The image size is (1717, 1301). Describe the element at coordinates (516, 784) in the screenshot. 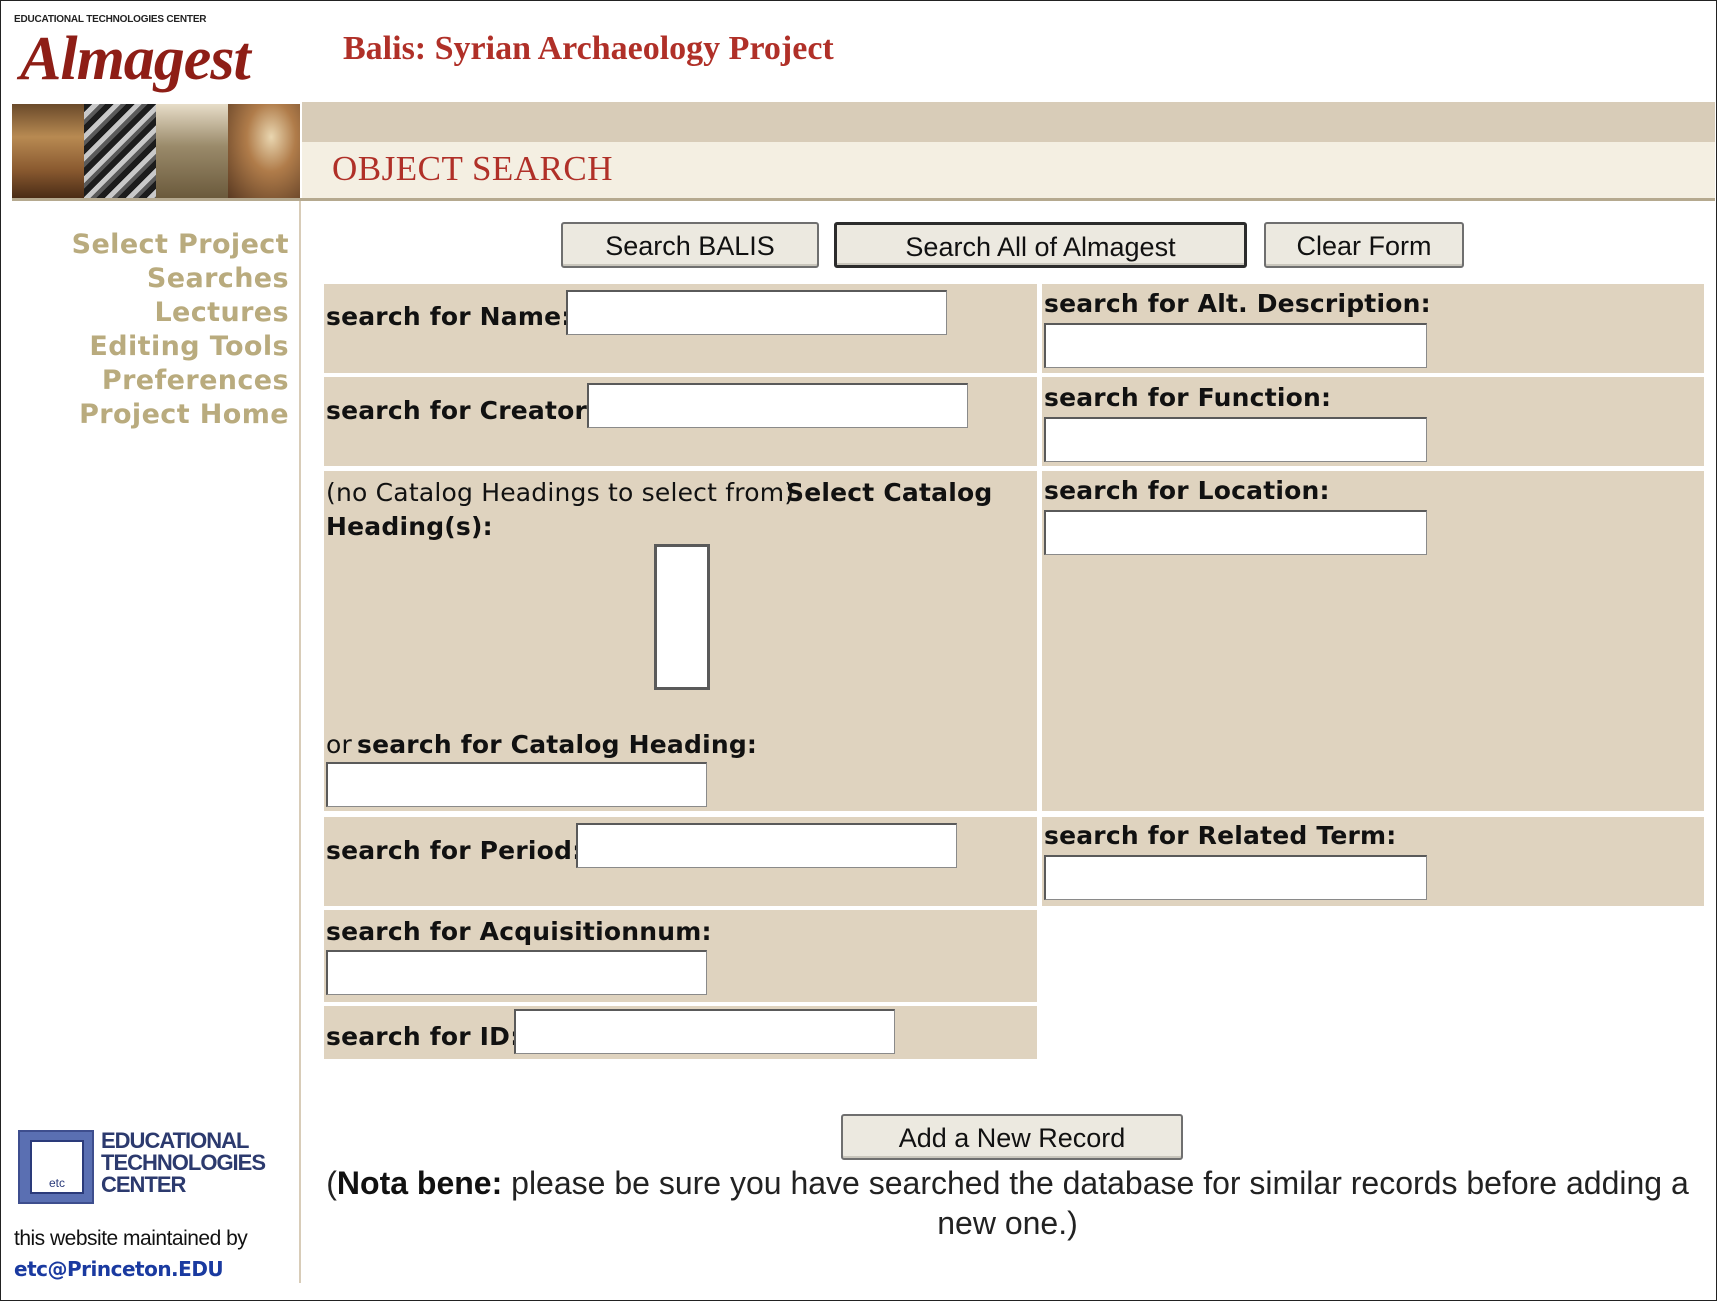

I see `catalog-heading-input` at that location.